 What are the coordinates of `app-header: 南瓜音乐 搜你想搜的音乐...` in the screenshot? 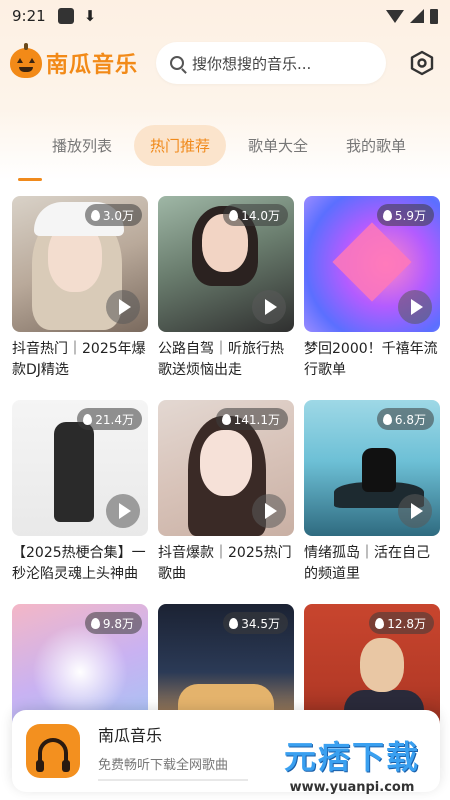 It's located at (225, 63).